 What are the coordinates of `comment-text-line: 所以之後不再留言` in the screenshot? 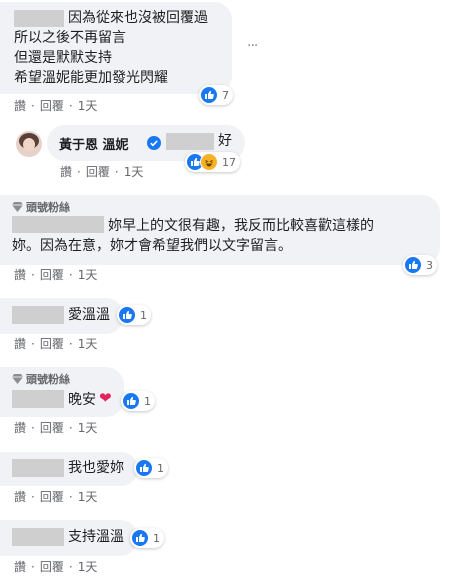 It's located at (70, 38).